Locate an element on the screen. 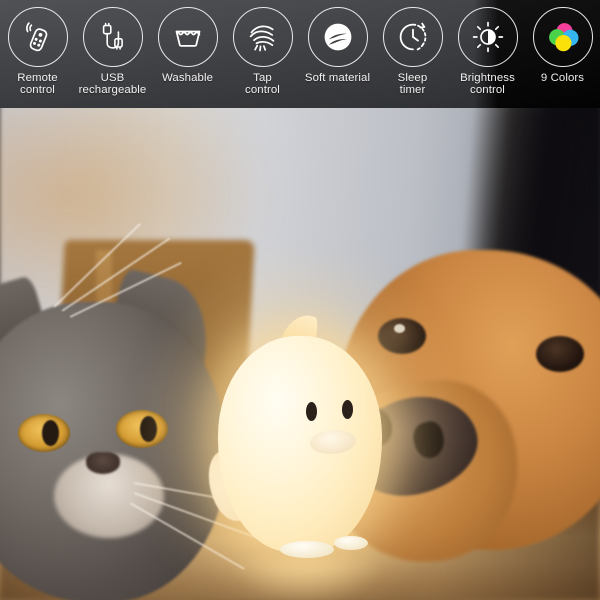 This screenshot has width=600, height=600. cat-left-pupil is located at coordinates (50, 433).